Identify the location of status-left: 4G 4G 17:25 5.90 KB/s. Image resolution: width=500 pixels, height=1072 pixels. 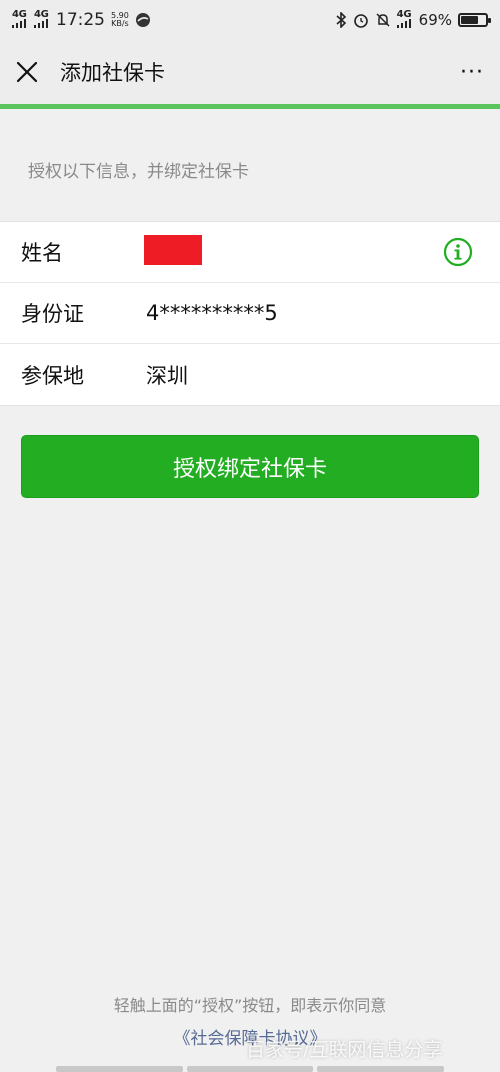
(81, 20).